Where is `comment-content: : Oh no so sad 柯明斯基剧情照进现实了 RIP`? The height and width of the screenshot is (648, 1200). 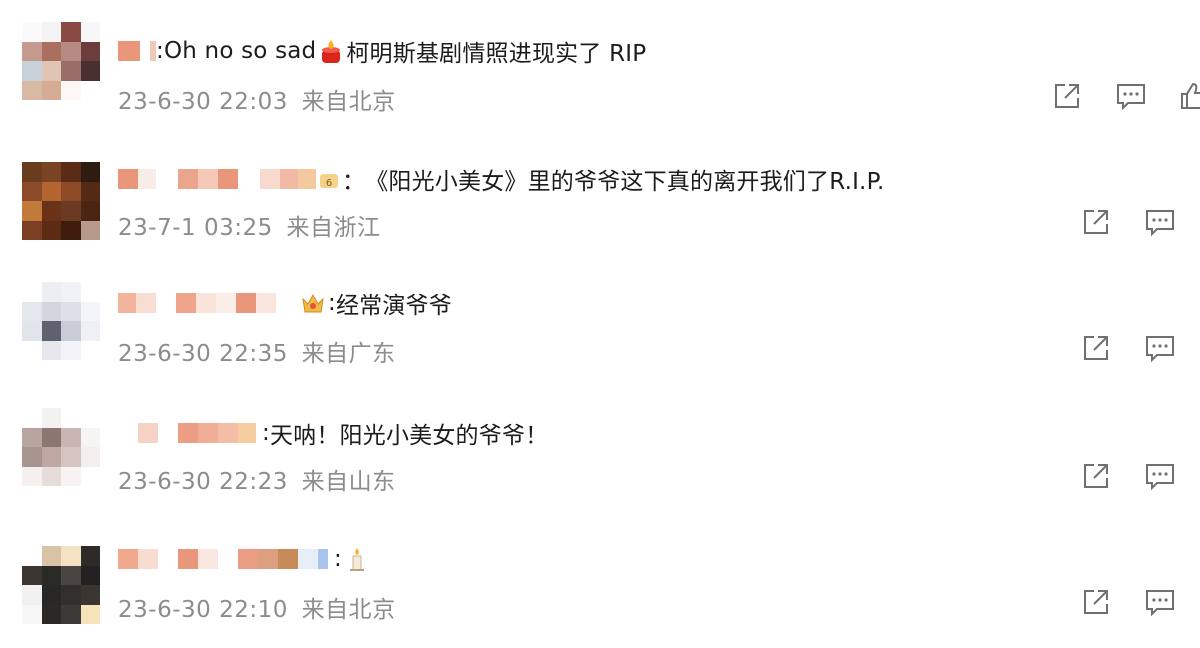 comment-content: : Oh no so sad 柯明斯基剧情照进现实了 RIP is located at coordinates (382, 51).